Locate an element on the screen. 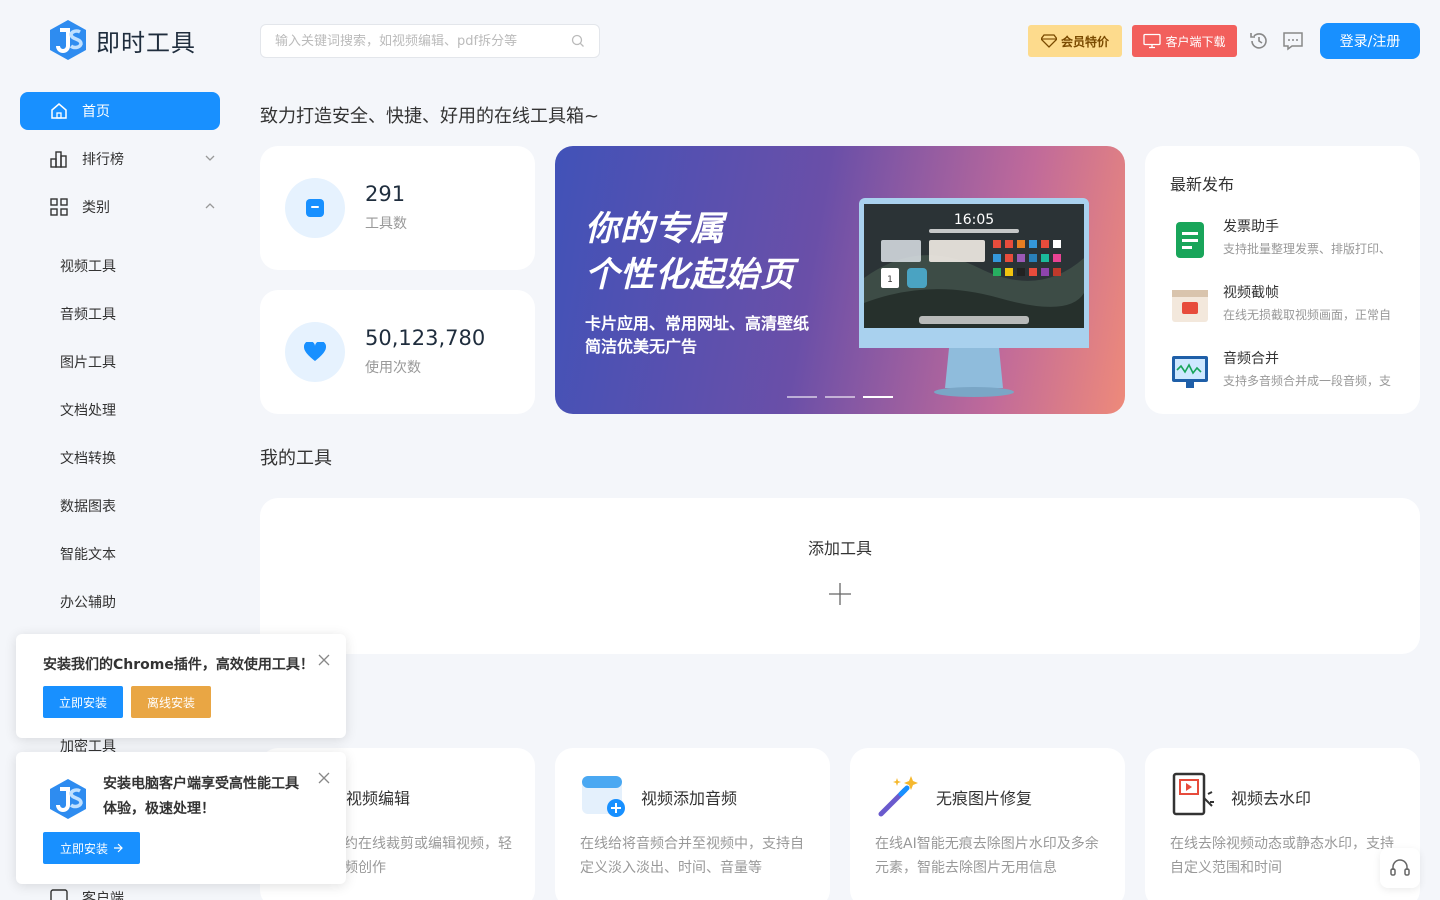 Image resolution: width=1440 pixels, height=900 pixels. sidebar-item-ranking: 排行榜 is located at coordinates (120, 159).